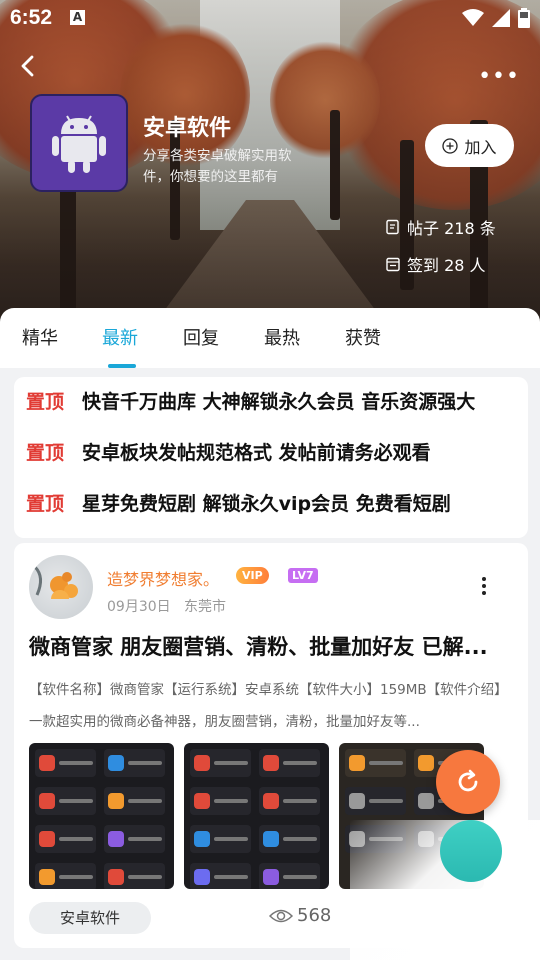 Image resolution: width=540 pixels, height=960 pixels. I want to click on more-options-icon: •••, so click(499, 76).